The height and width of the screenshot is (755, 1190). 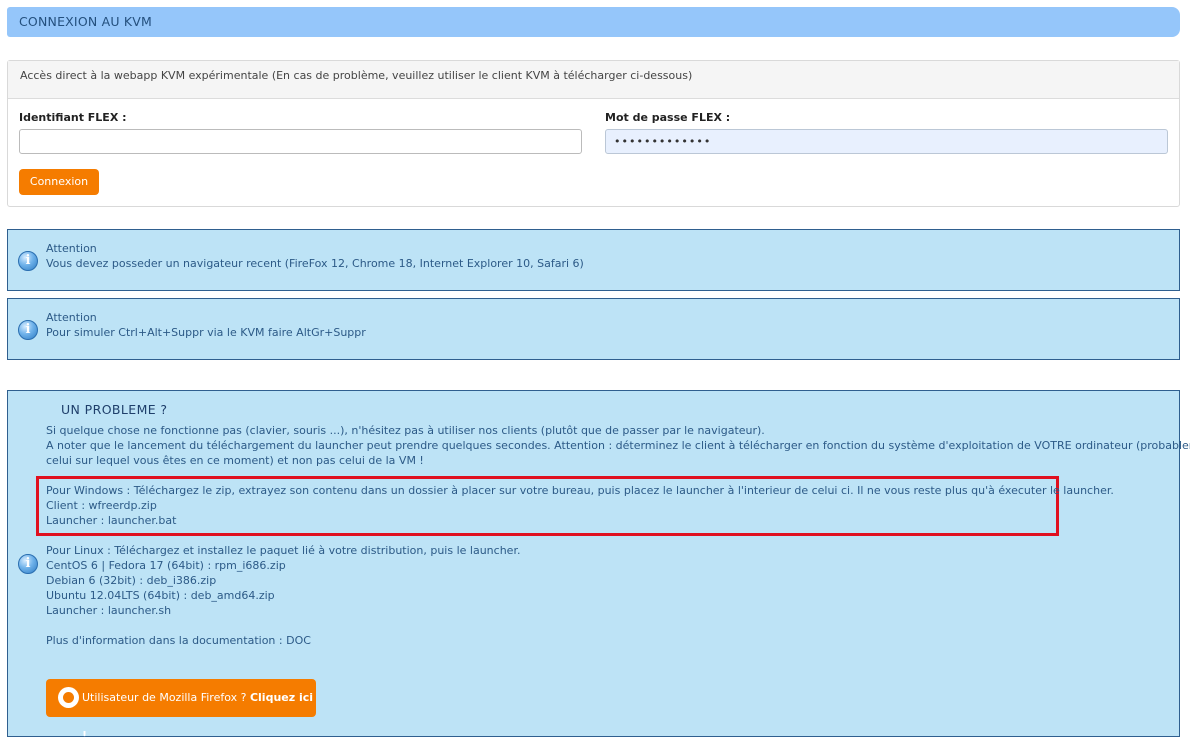 What do you see at coordinates (101, 505) in the screenshot?
I see `windows-client-link: Client : wfreerdp.zip` at bounding box center [101, 505].